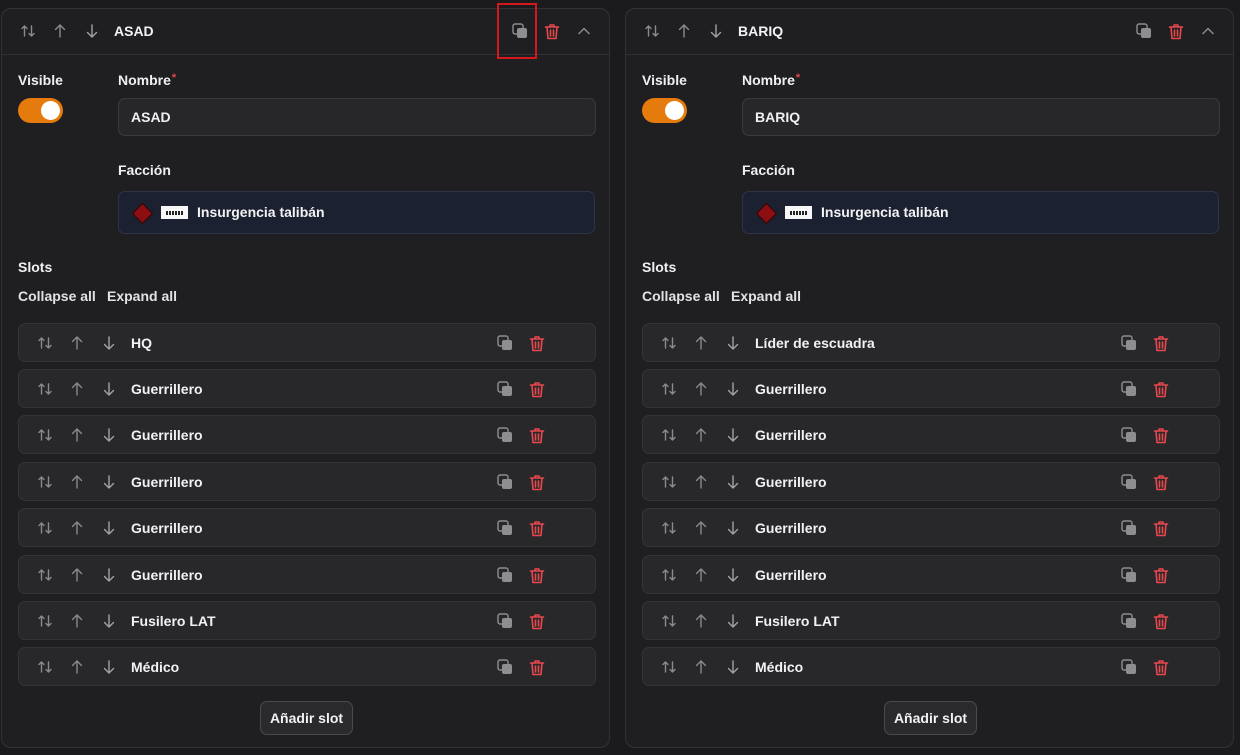  I want to click on slot-row: HQ, so click(307, 342).